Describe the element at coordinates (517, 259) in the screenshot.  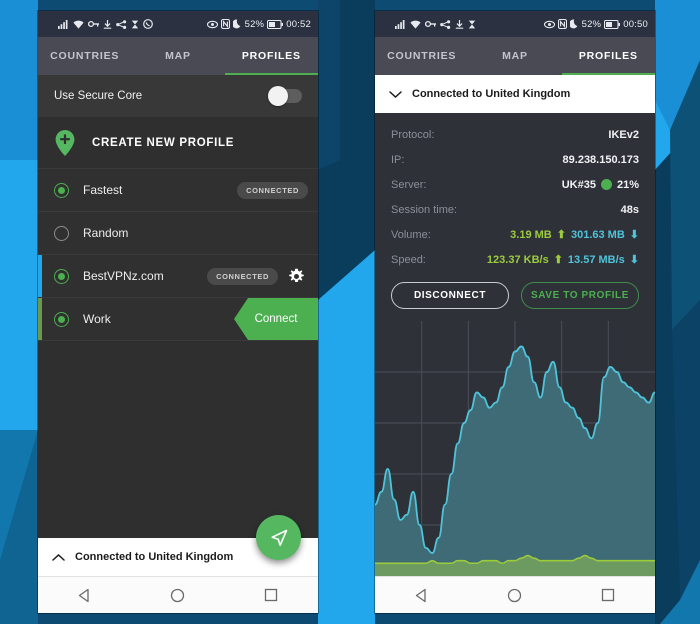
I see `speed-upload: 123.37 KB/s` at that location.